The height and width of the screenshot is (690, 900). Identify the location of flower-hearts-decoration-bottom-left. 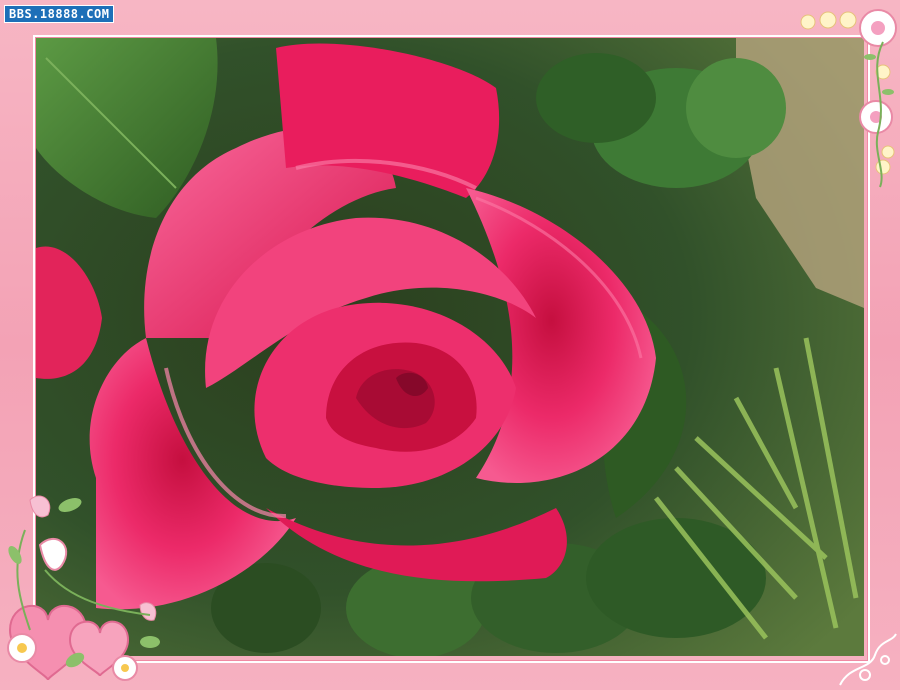
(83, 588).